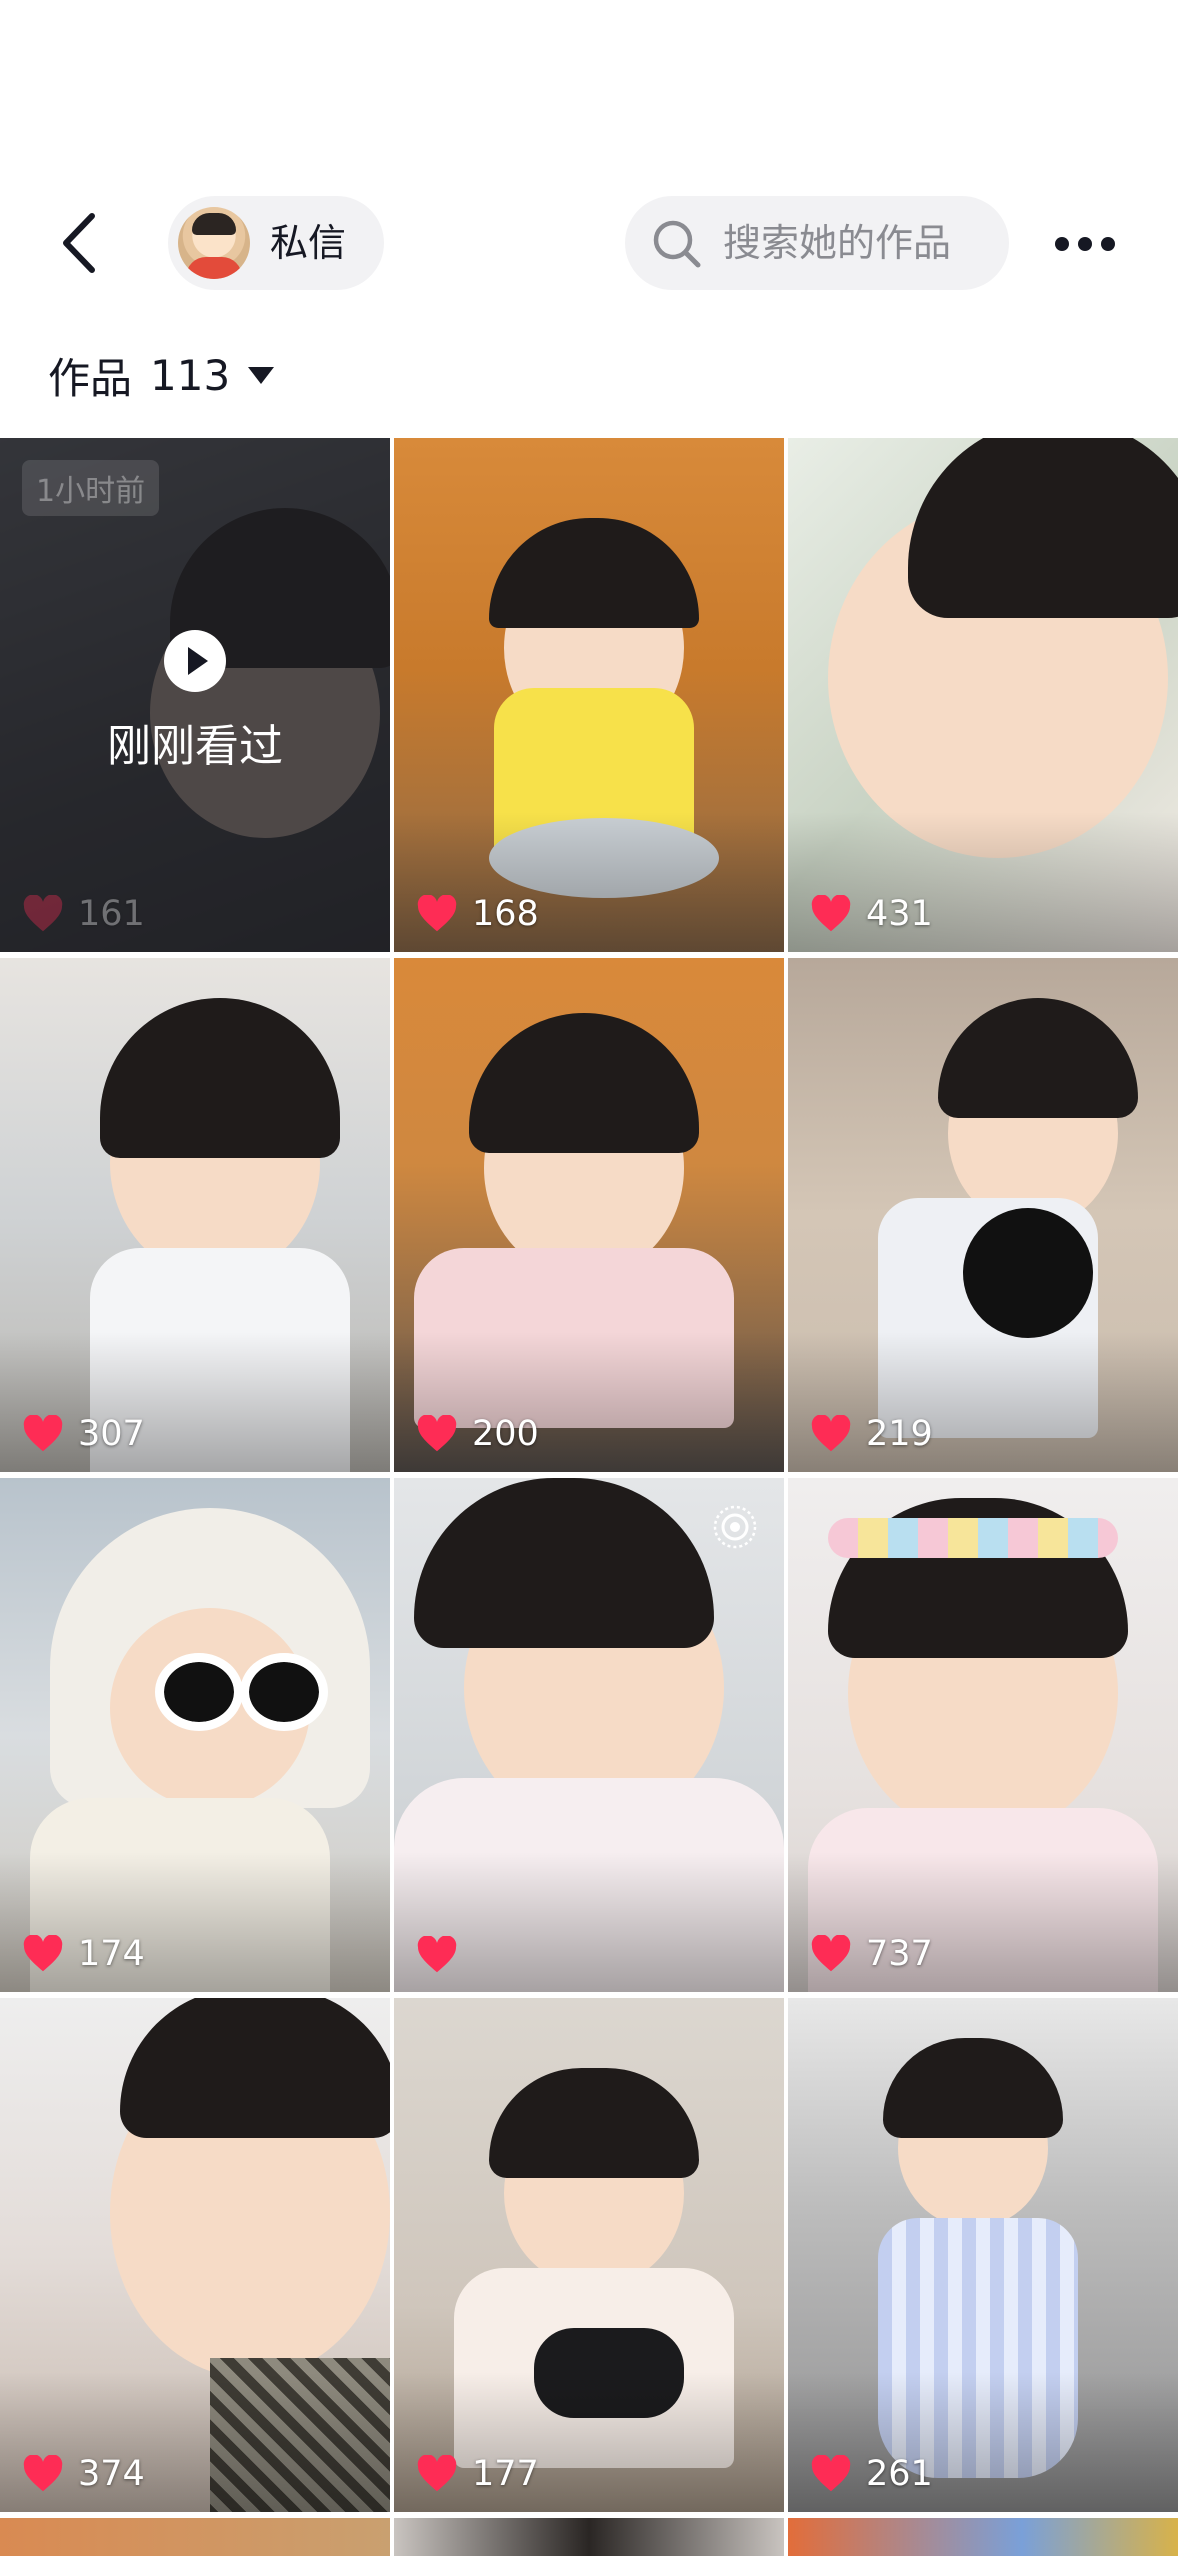  Describe the element at coordinates (195, 746) in the screenshot. I see `recently-watched-label: 刚刚看过` at that location.